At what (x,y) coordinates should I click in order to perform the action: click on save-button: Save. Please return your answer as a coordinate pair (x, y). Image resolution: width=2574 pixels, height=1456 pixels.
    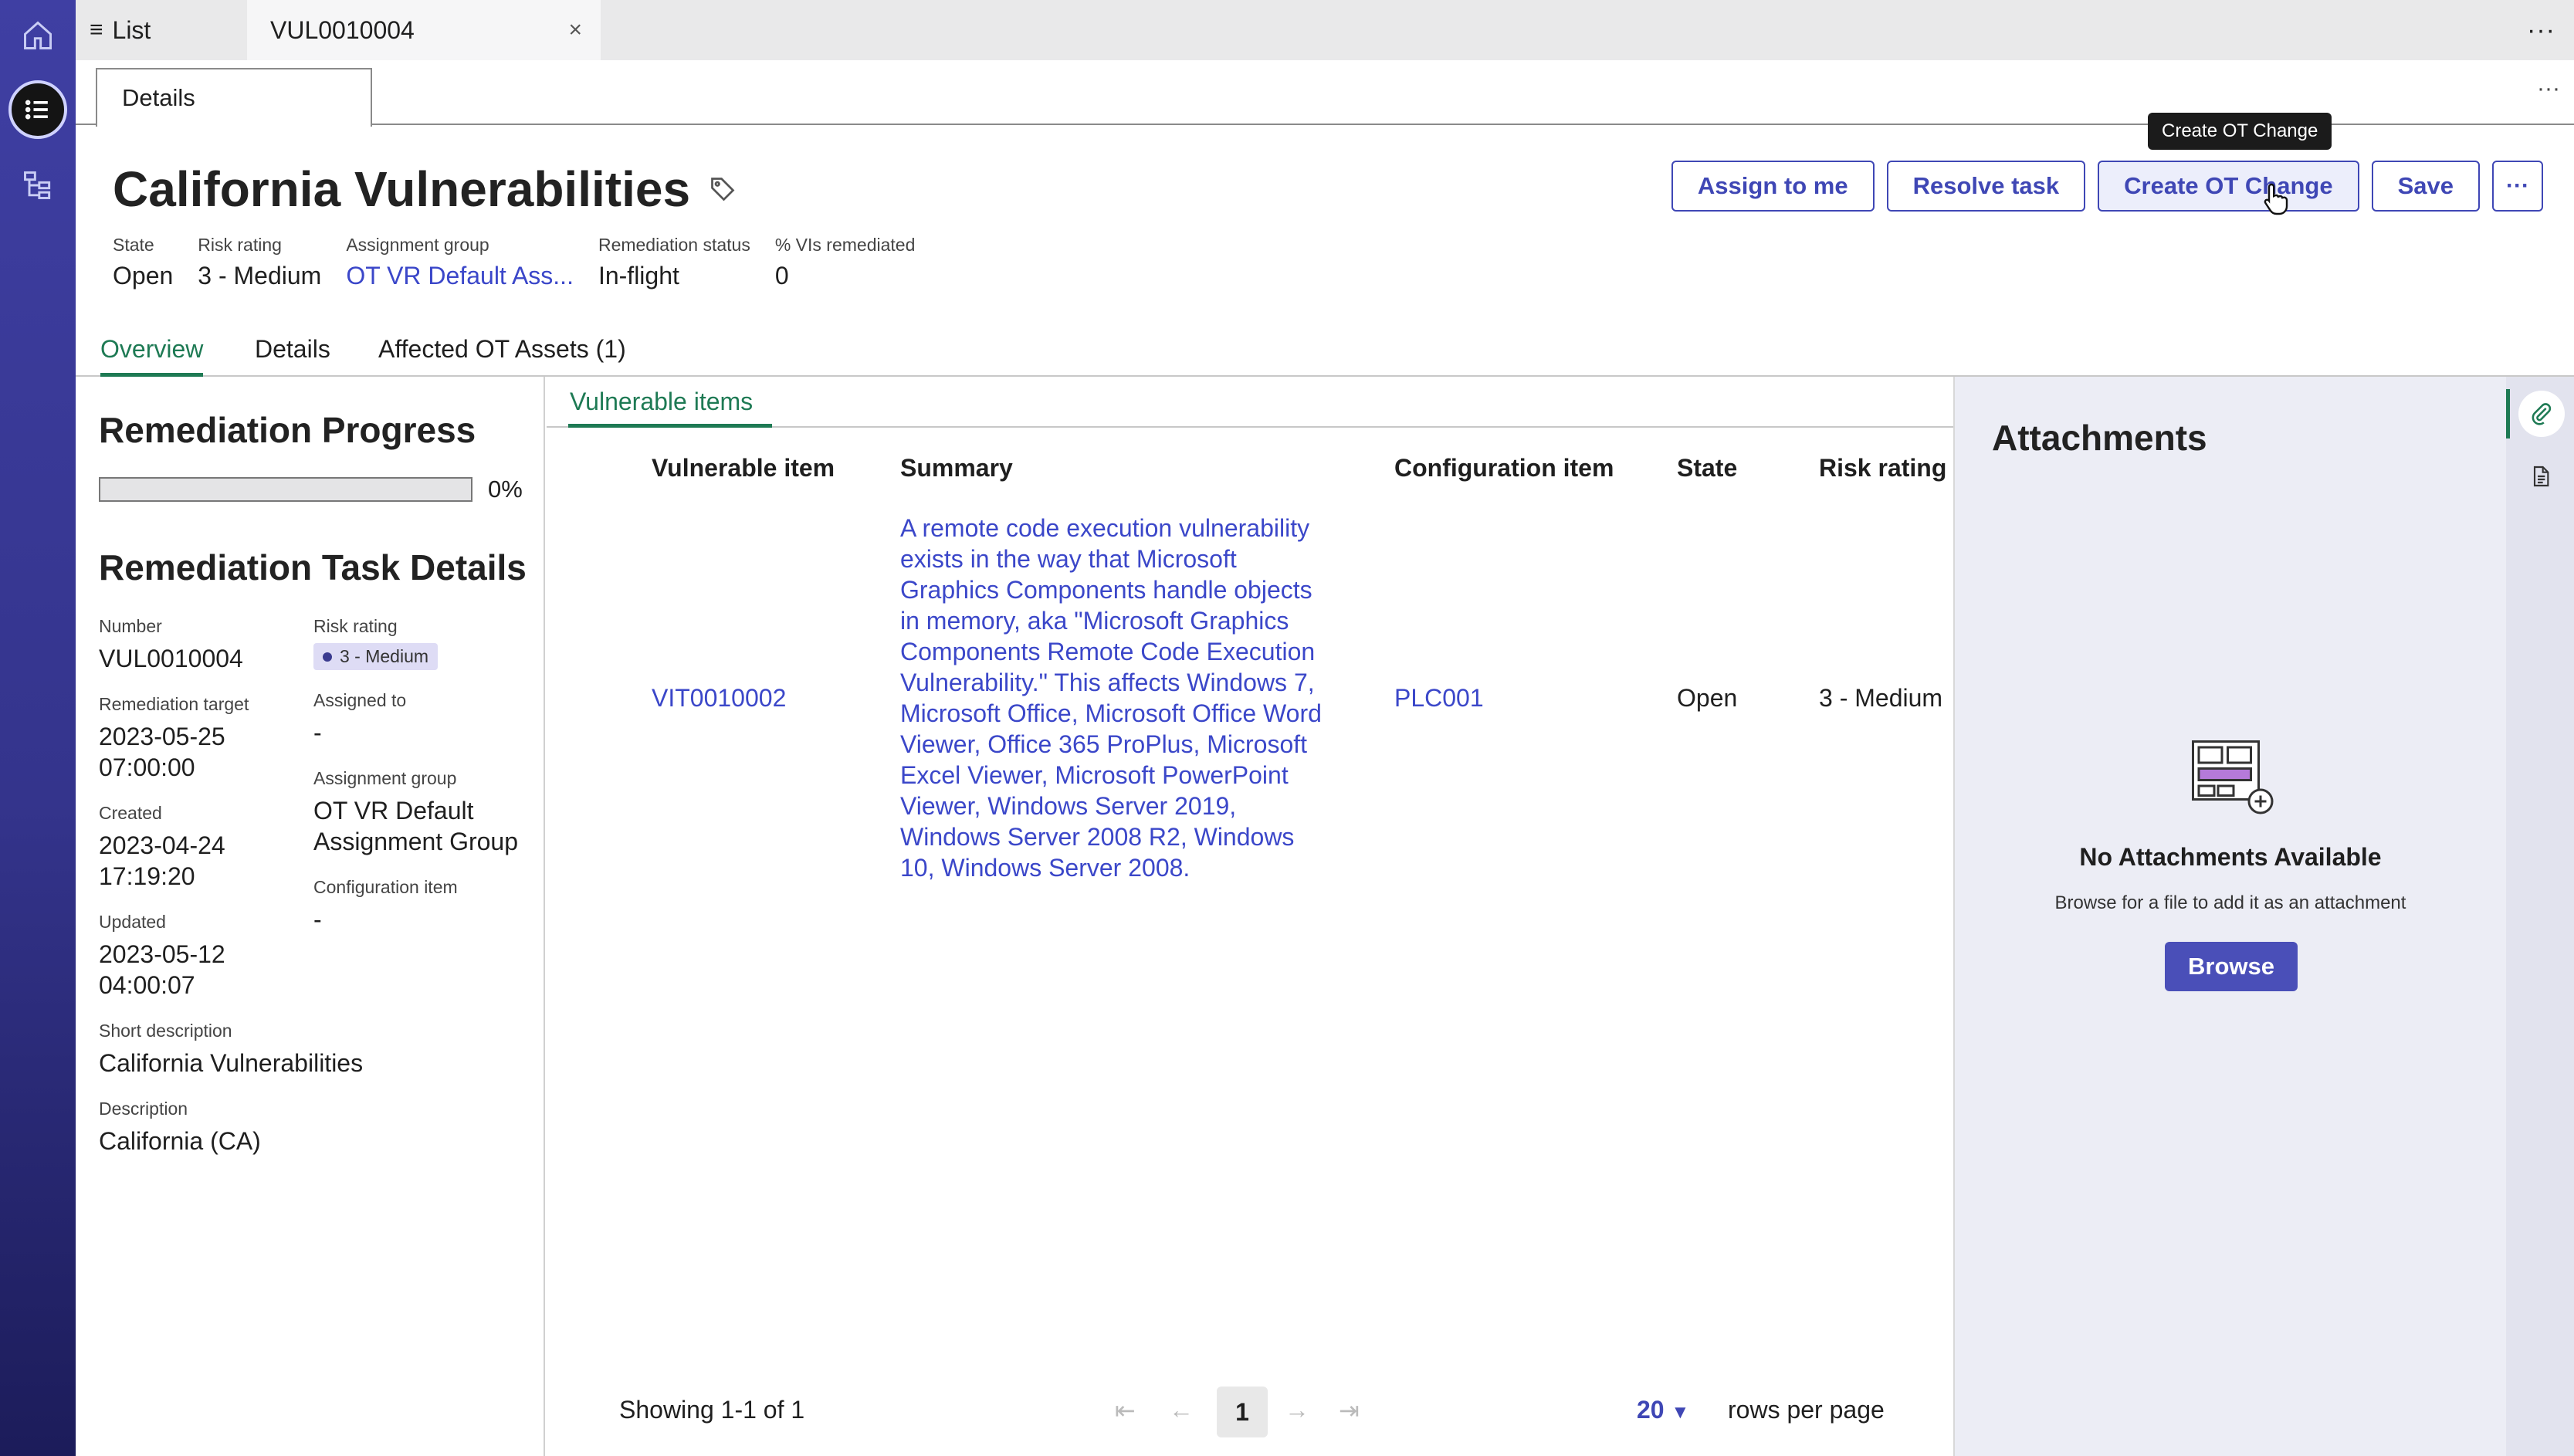
    Looking at the image, I should click on (2425, 186).